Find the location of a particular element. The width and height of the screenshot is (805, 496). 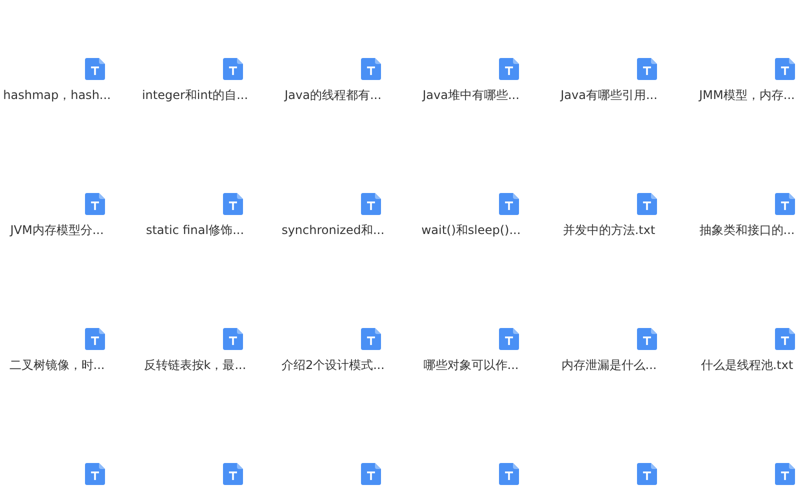

file-name: 什么是线程池.txt is located at coordinates (747, 365).